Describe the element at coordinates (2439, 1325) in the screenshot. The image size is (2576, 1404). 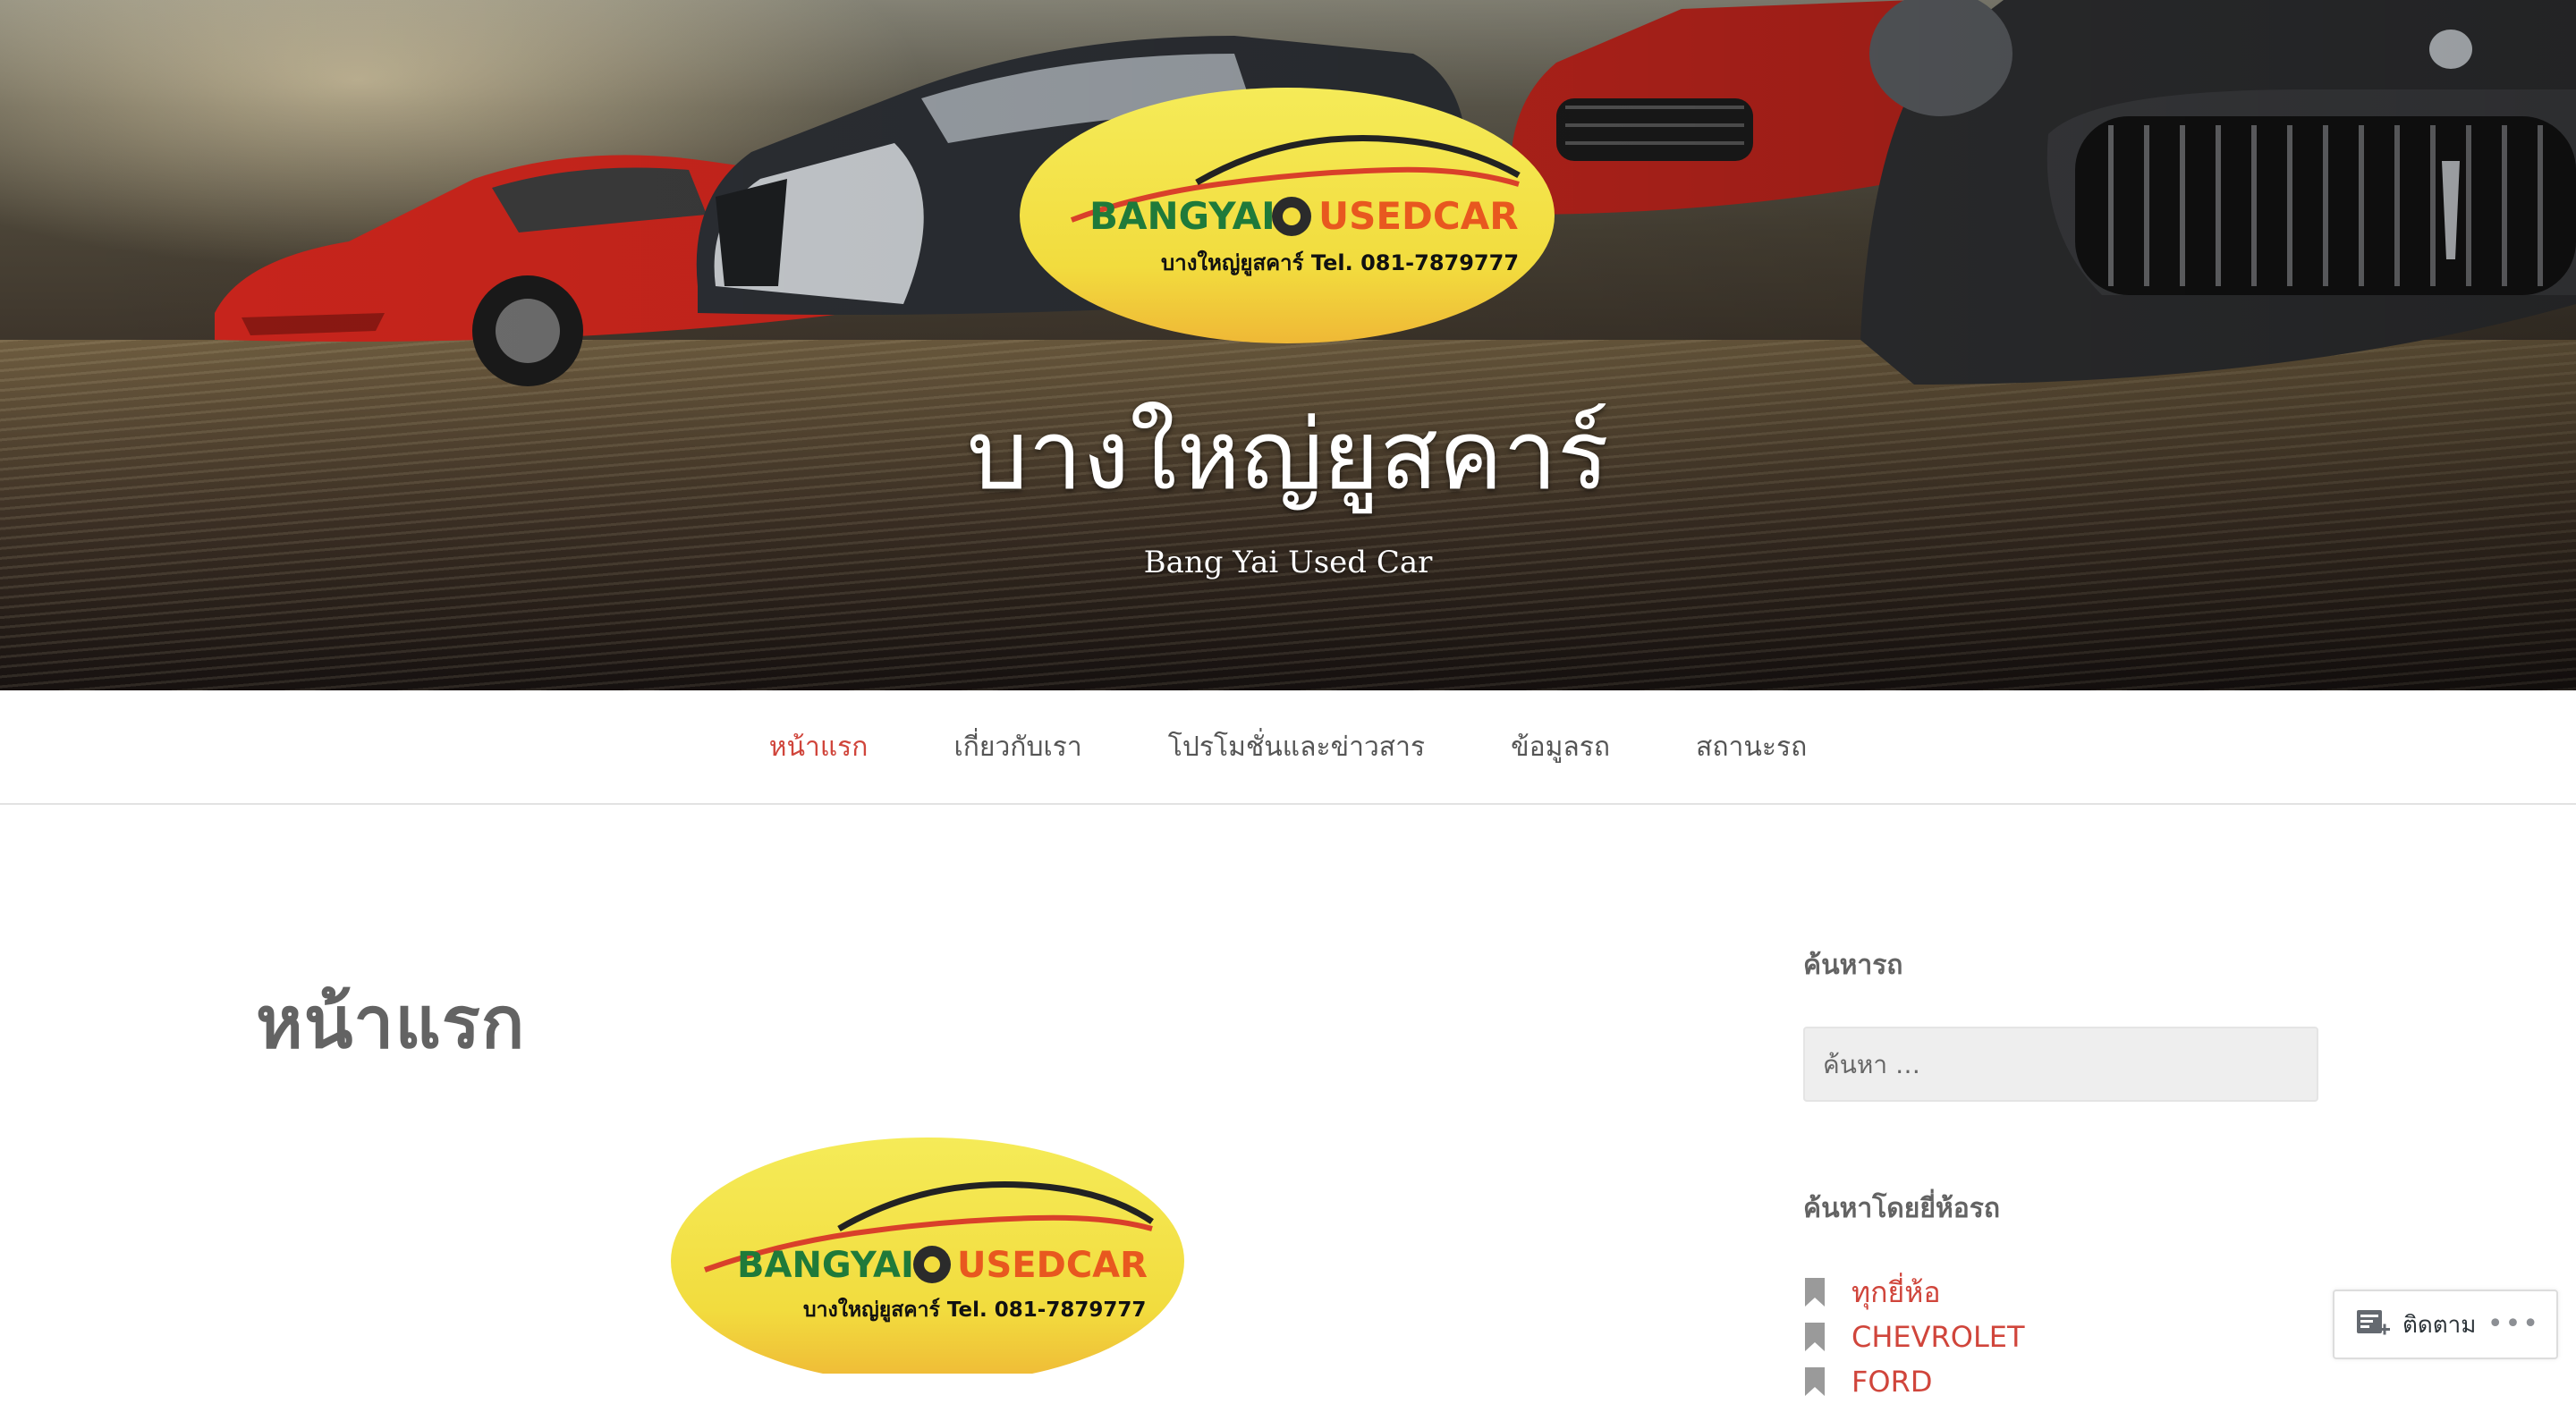
I see `follow-label: ติดตาม` at that location.